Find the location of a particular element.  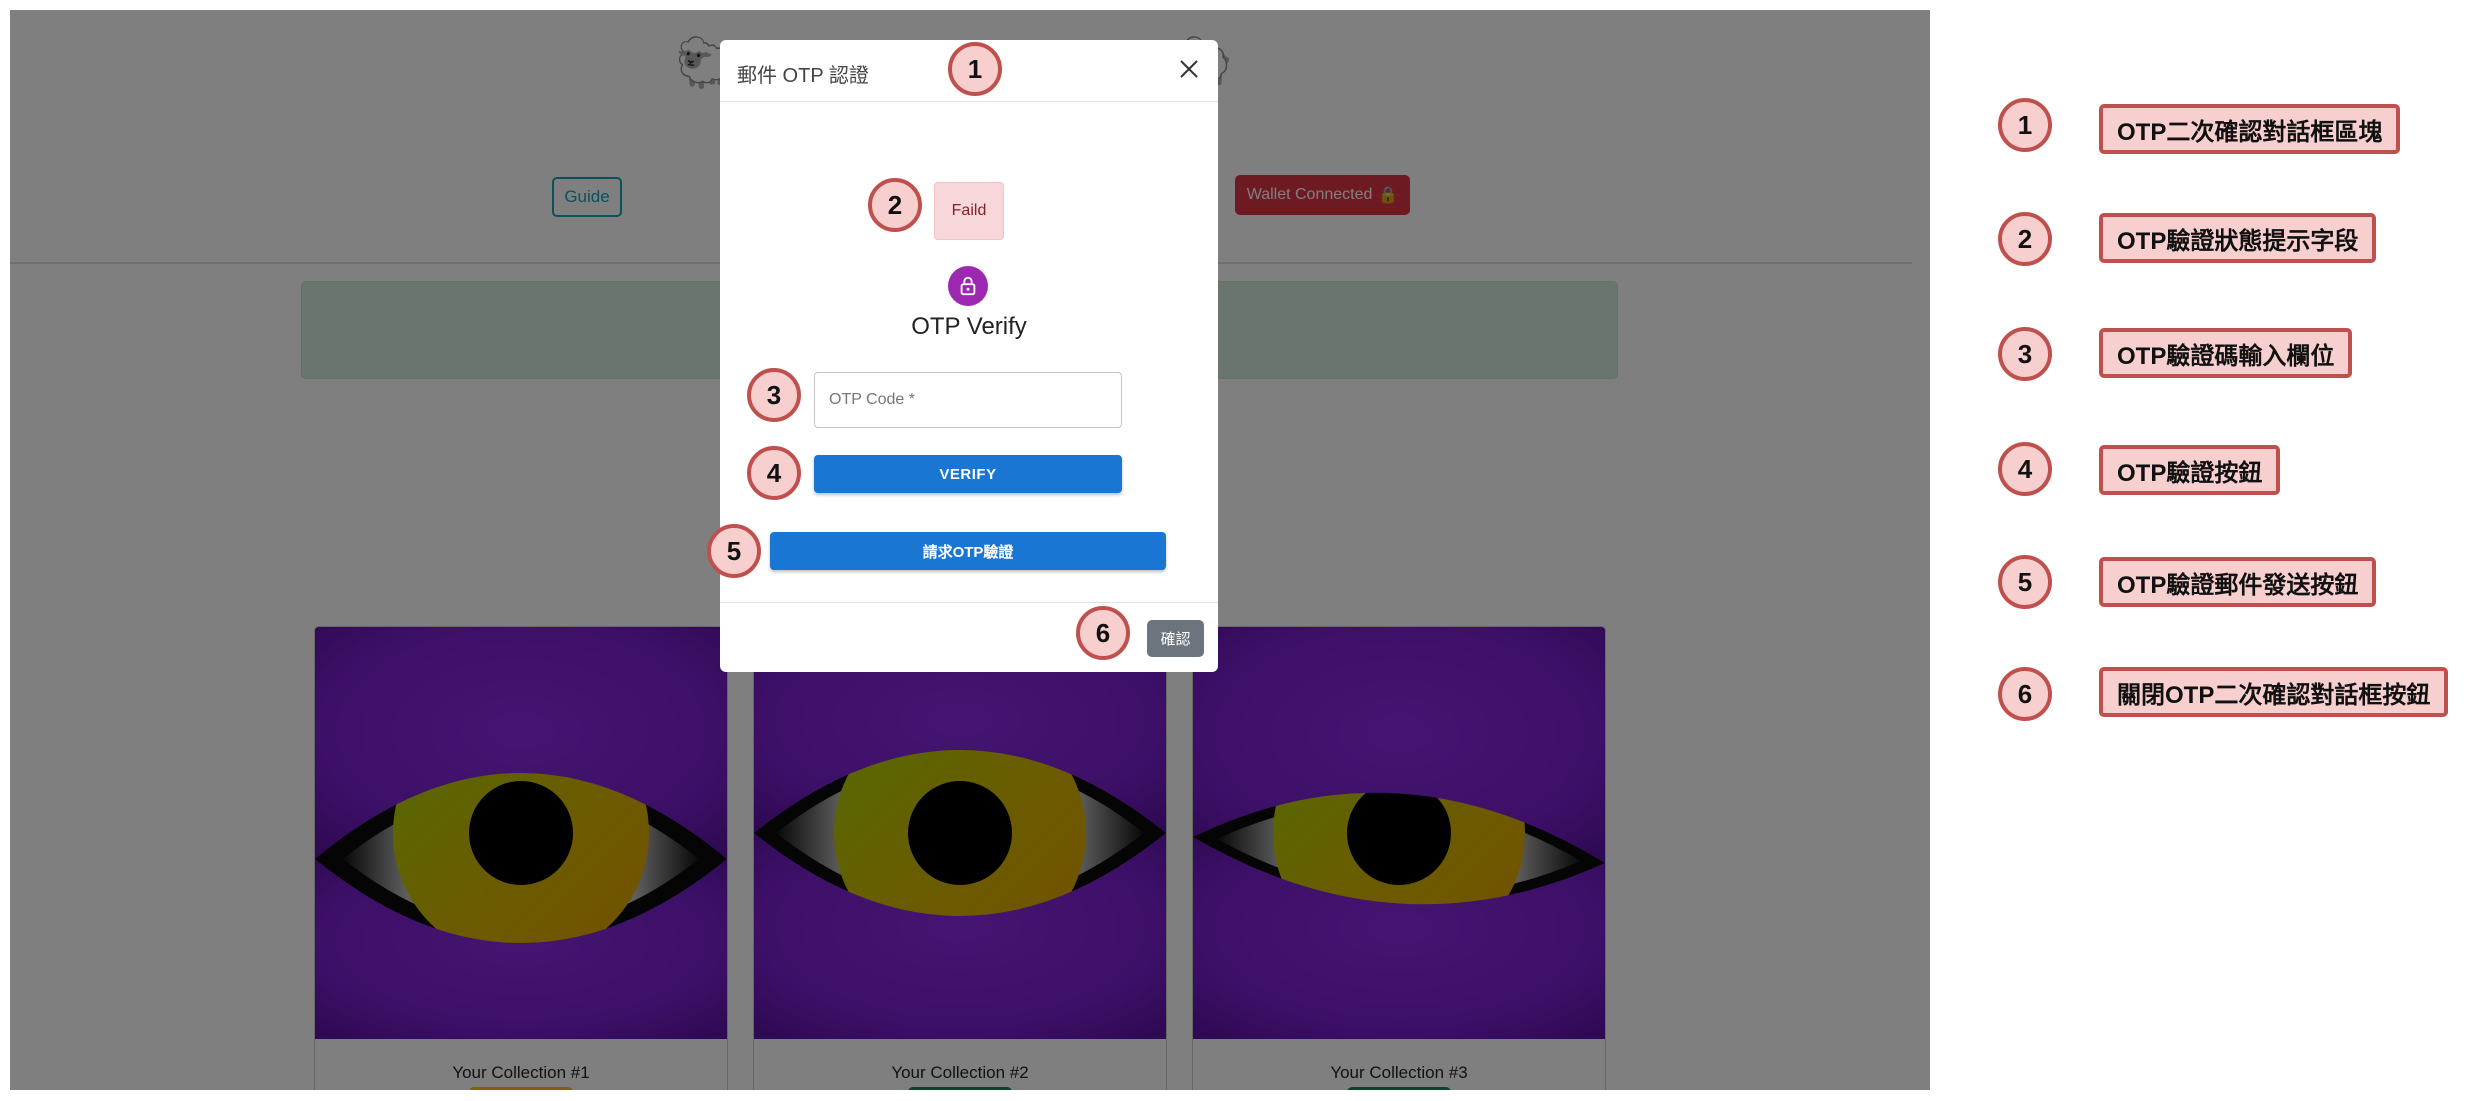

confirm-button-label: 確認 is located at coordinates (1175, 639).